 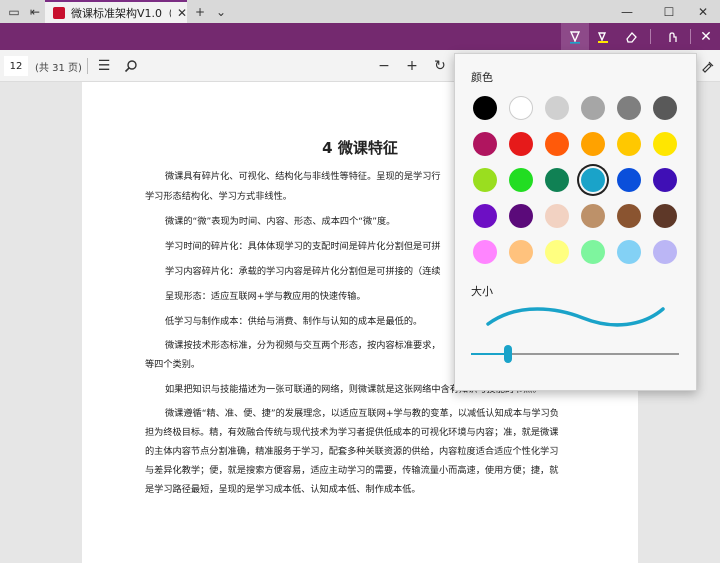 What do you see at coordinates (16, 66) in the screenshot?
I see `page-number-input: 12` at bounding box center [16, 66].